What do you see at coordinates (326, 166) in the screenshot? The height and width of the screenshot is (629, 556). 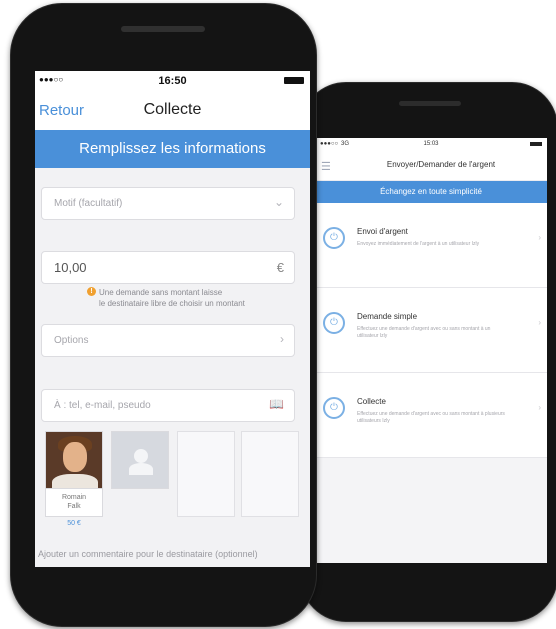 I see `menu-icon: ☰` at bounding box center [326, 166].